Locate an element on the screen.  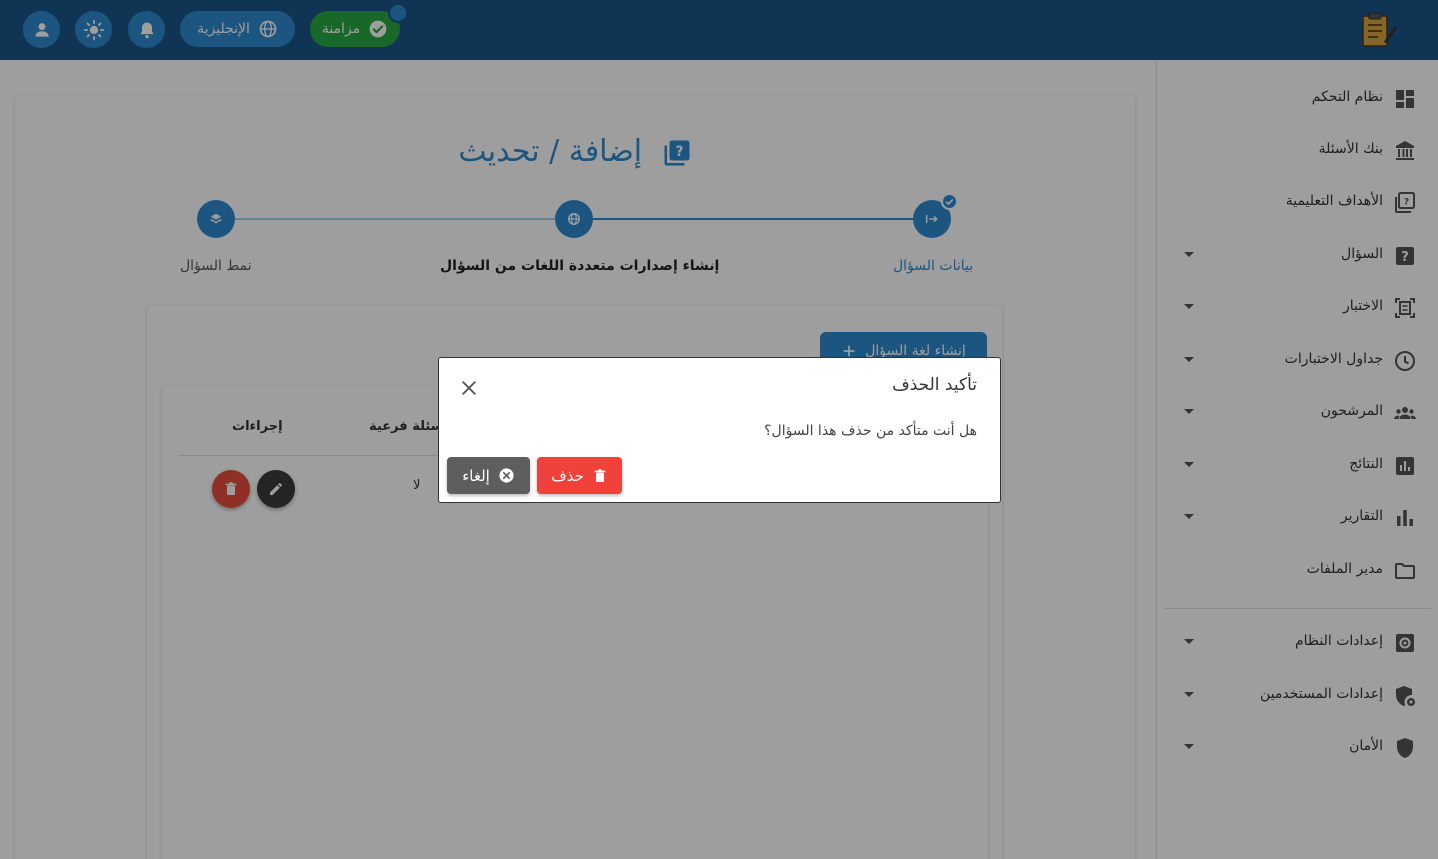
close-circle-icon is located at coordinates (506, 475).